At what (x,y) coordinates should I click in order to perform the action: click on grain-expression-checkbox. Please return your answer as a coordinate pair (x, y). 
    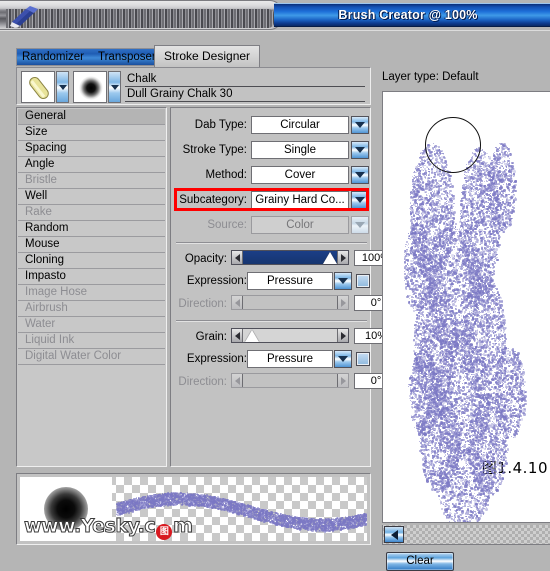
    Looking at the image, I should click on (363, 359).